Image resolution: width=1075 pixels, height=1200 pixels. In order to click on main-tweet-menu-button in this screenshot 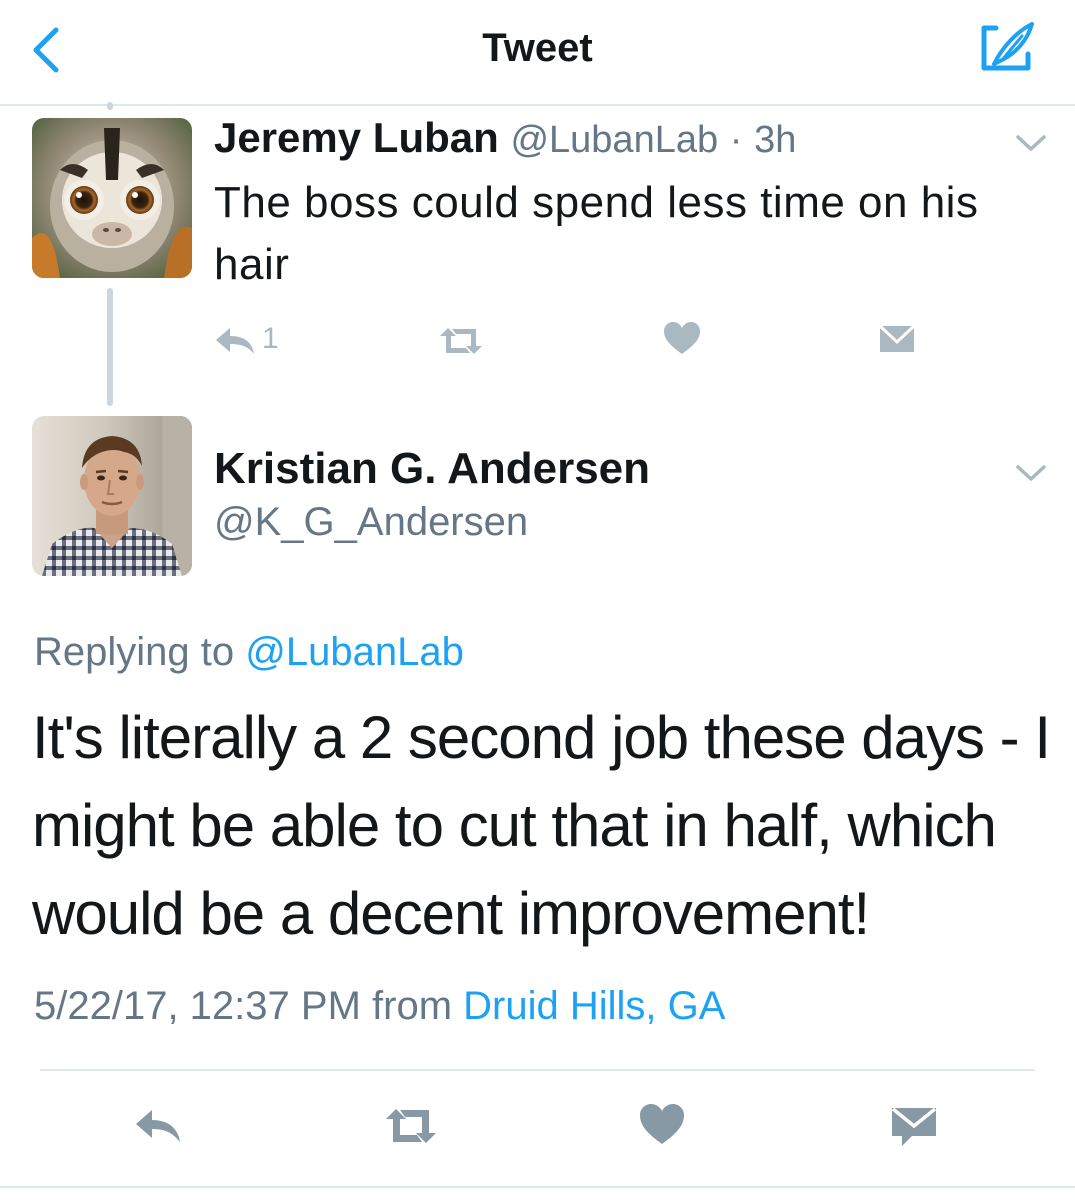, I will do `click(1031, 473)`.